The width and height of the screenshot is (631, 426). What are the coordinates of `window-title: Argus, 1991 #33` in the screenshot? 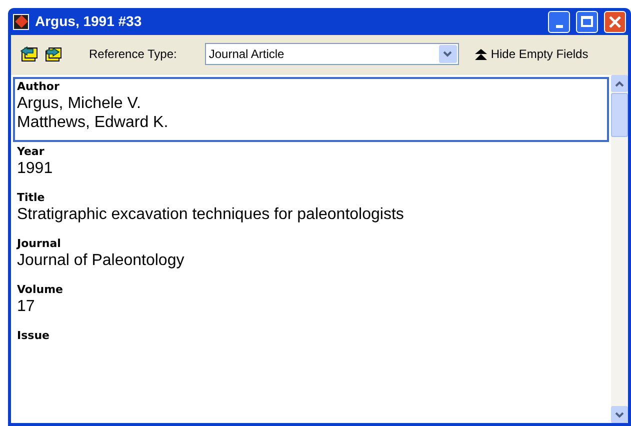 It's located at (89, 21).